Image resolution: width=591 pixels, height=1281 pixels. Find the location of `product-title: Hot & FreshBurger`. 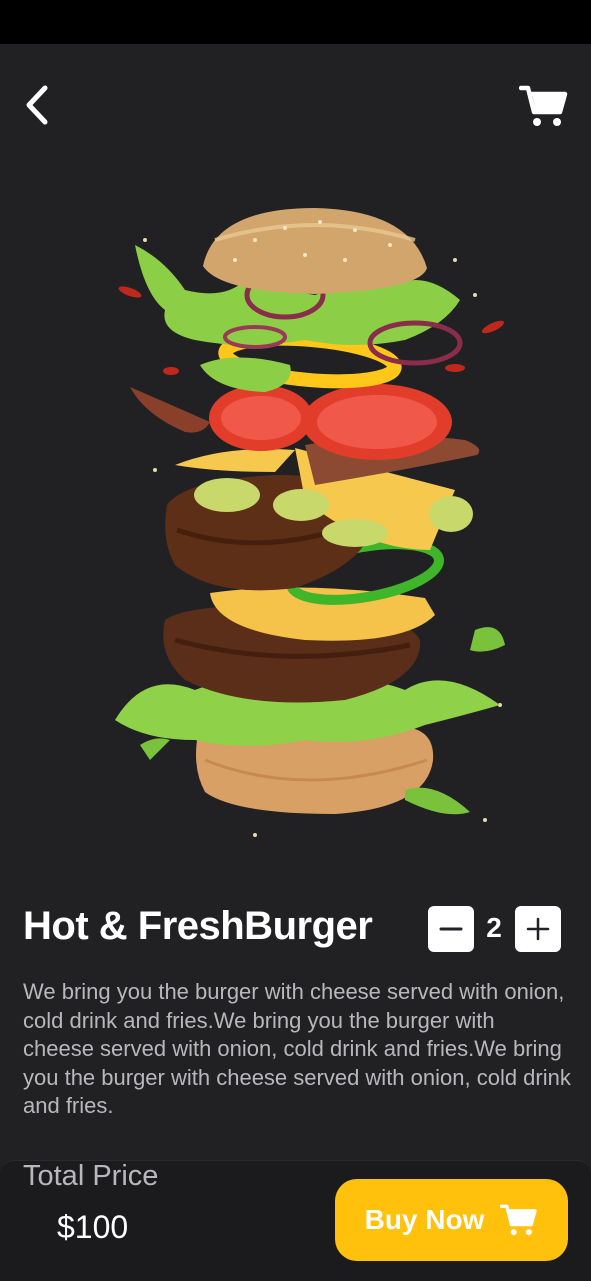

product-title: Hot & FreshBurger is located at coordinates (198, 926).